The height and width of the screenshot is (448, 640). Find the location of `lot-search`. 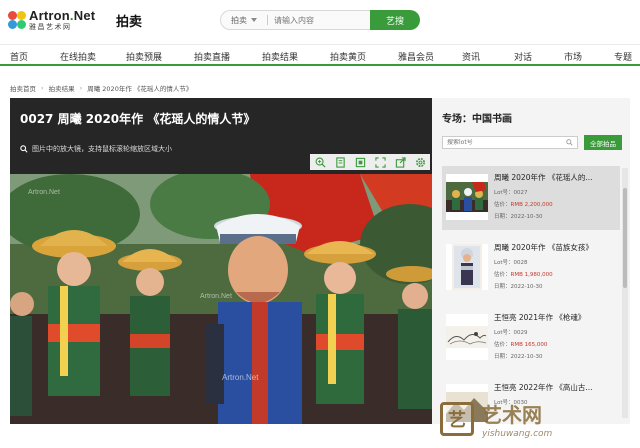

lot-search is located at coordinates (510, 142).